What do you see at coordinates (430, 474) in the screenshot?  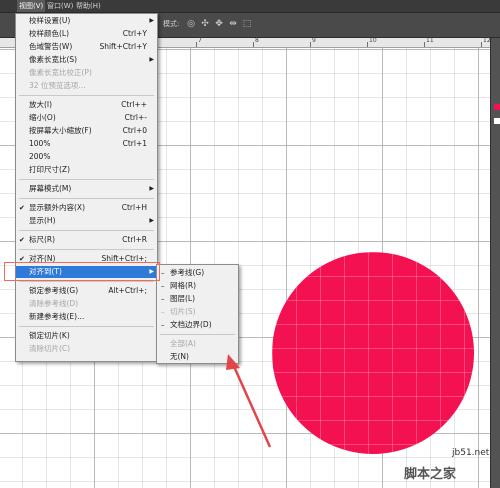 I see `watermark-logo: 脚本之家` at bounding box center [430, 474].